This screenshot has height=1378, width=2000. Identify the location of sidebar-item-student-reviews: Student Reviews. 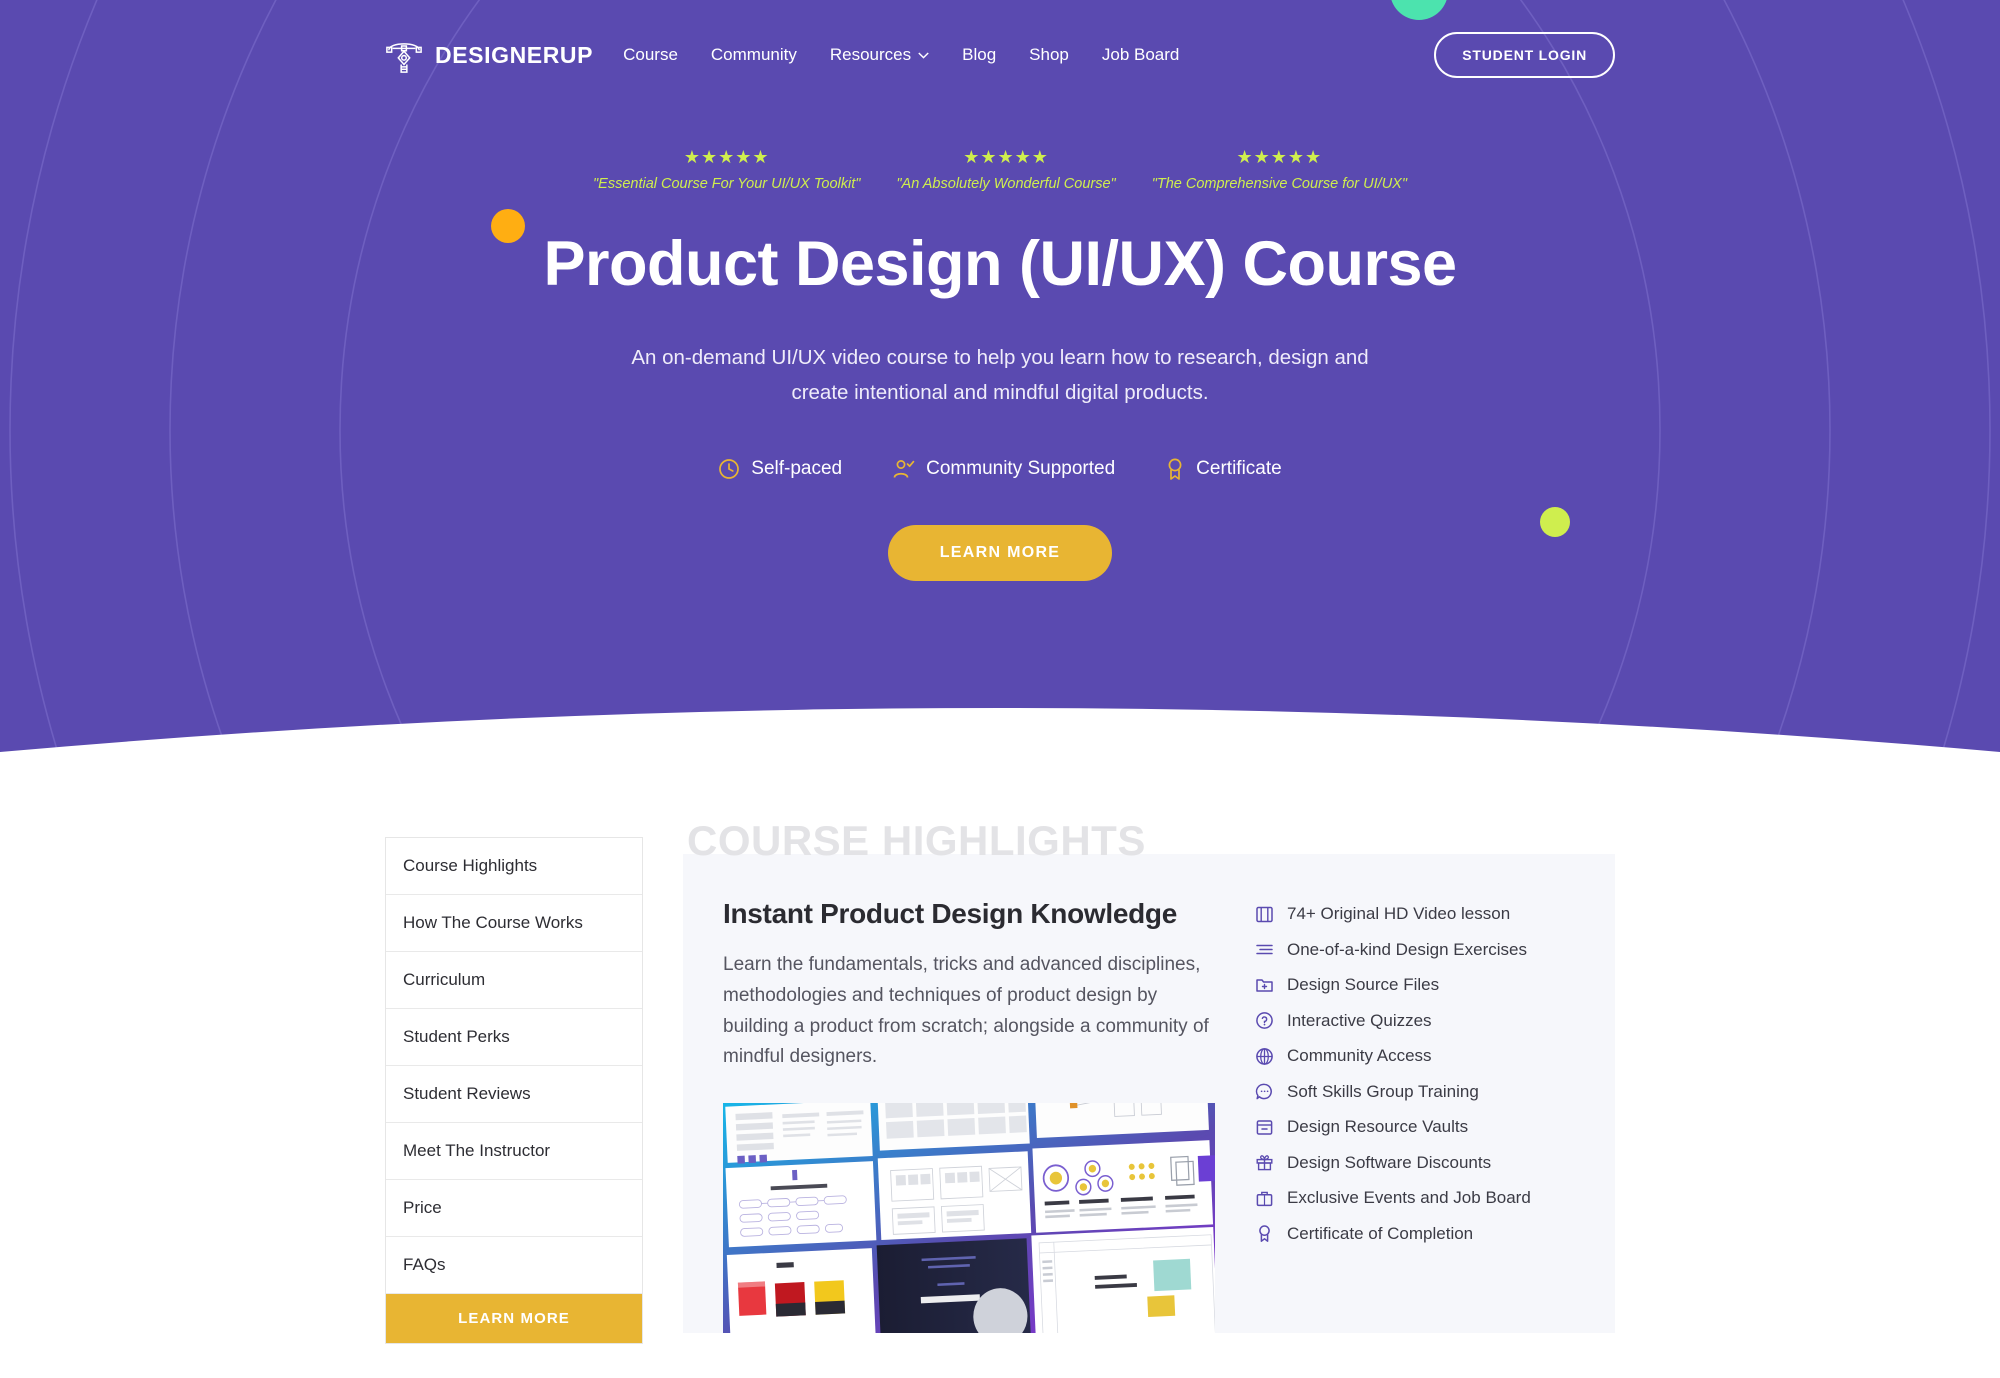
(514, 1094).